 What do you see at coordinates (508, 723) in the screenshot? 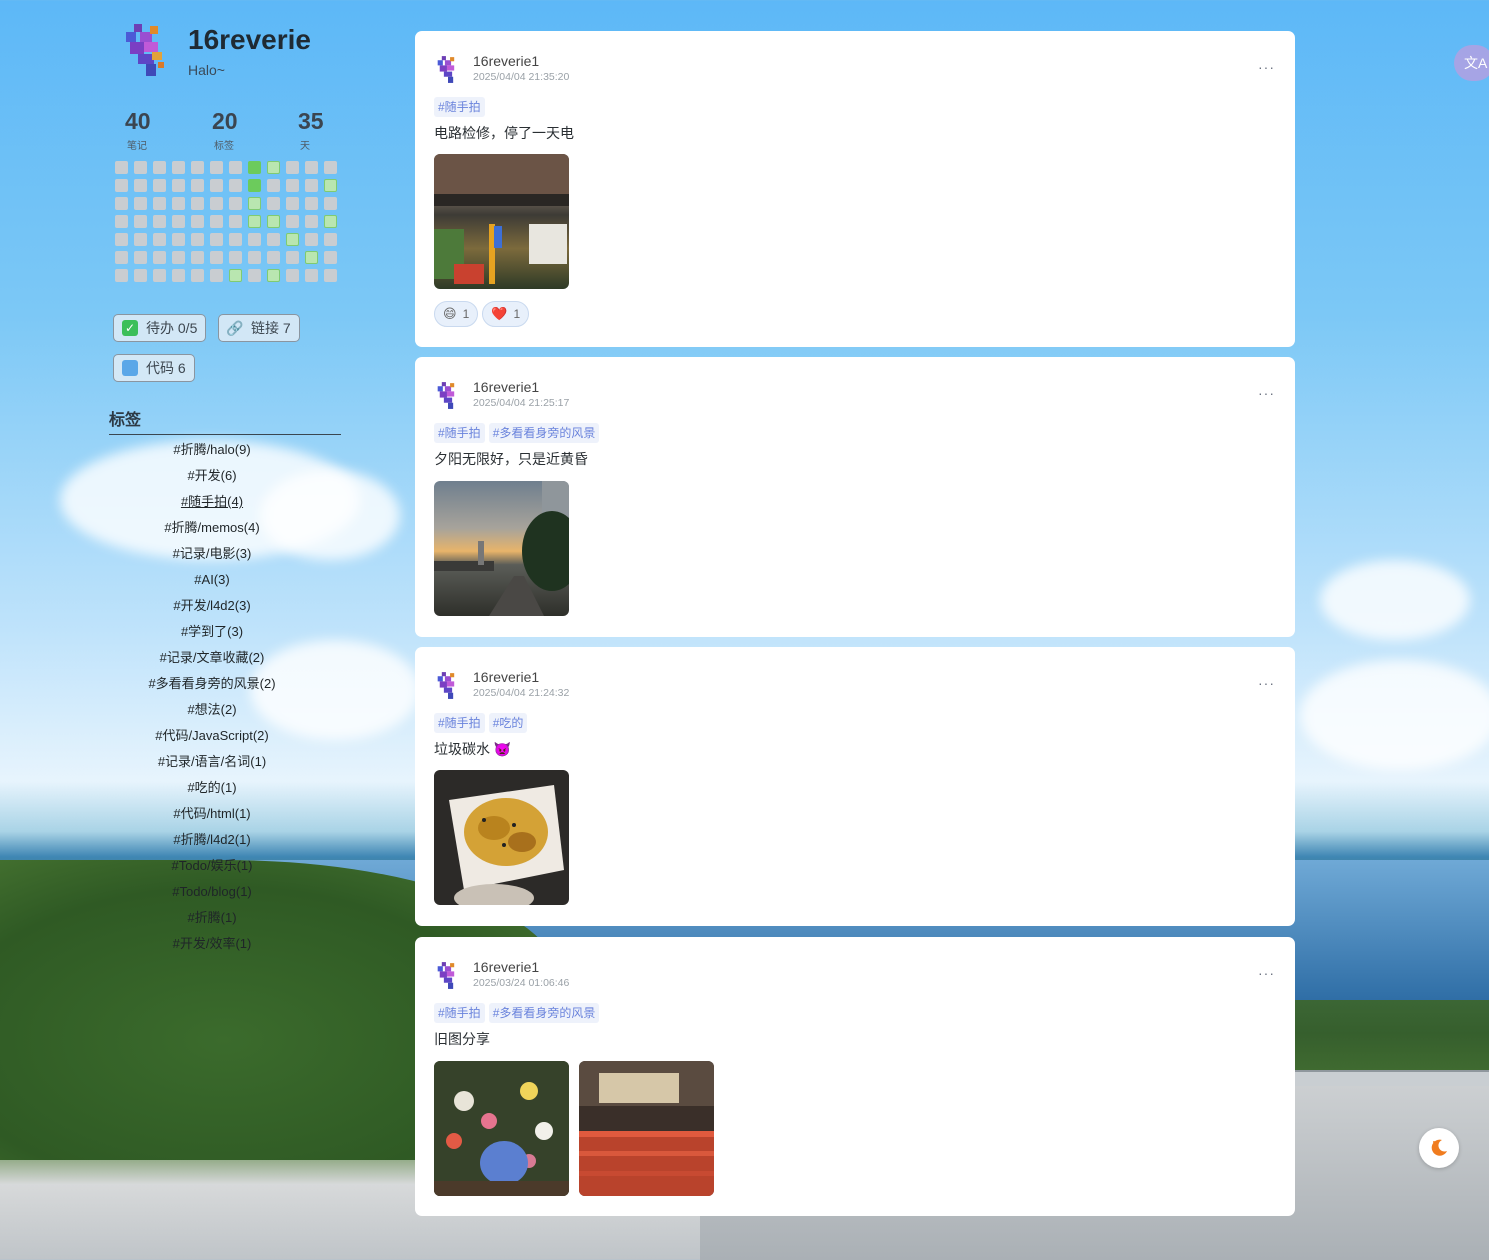
I see `post-tag: #吃的` at bounding box center [508, 723].